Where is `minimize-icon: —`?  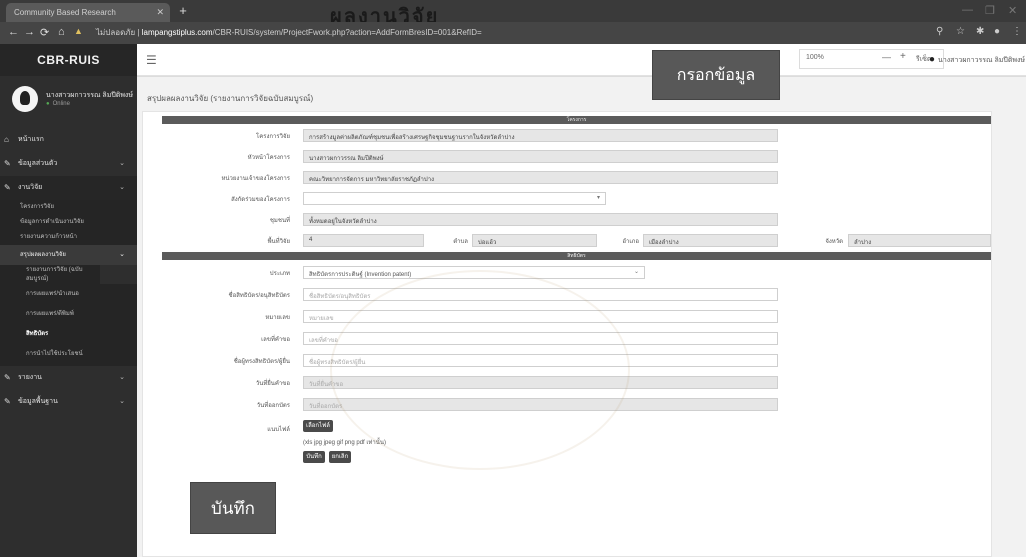 minimize-icon: — is located at coordinates (967, 10).